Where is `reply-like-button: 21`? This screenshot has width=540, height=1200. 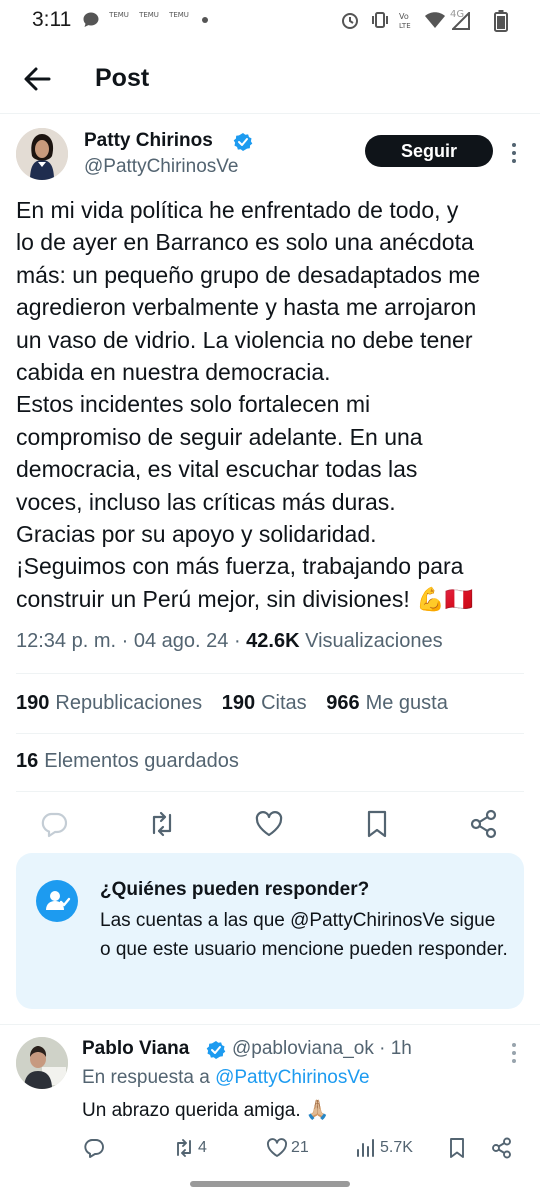 reply-like-button: 21 is located at coordinates (287, 1149).